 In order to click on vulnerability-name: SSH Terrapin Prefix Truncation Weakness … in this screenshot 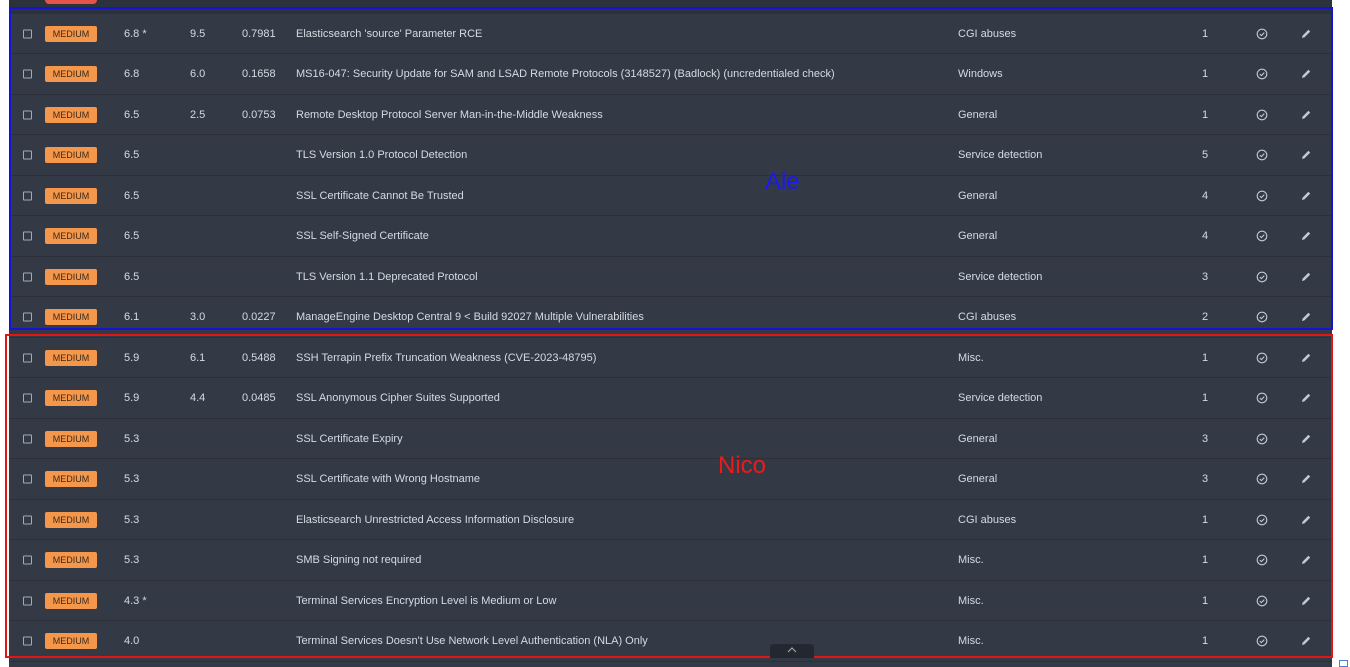, I will do `click(446, 358)`.